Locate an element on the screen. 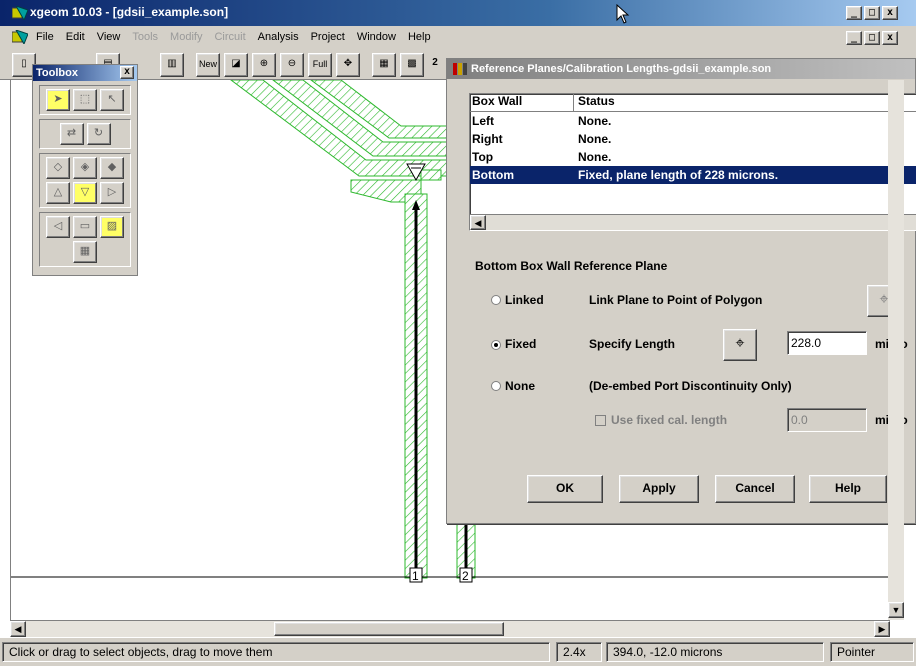 The height and width of the screenshot is (666, 916). main-title-bar: xgeom 10.03 - [gdsii_example.son] _ □ x is located at coordinates (458, 13).